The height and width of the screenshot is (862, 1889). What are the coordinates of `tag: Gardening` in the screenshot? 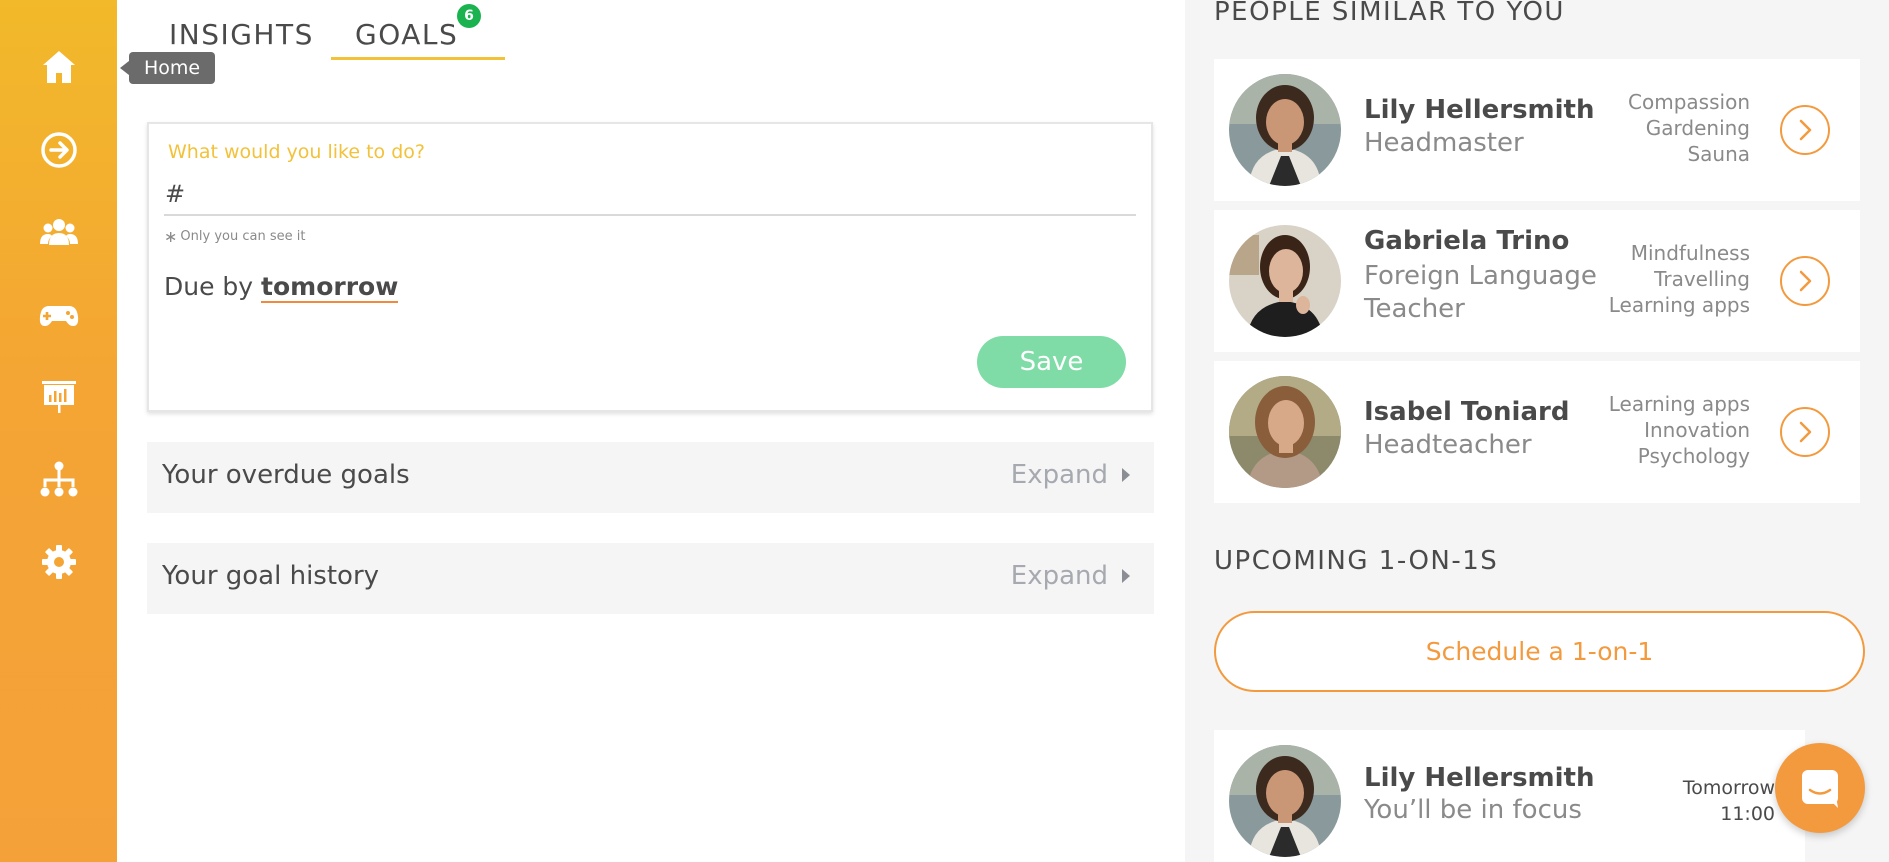 It's located at (1697, 128).